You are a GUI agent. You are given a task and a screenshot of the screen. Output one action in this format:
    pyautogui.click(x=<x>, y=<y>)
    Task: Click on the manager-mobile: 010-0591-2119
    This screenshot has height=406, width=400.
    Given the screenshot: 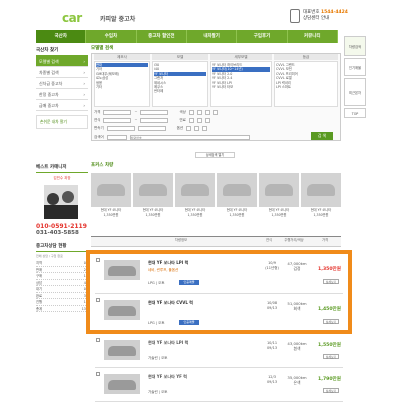 What is the action you would take?
    pyautogui.click(x=61, y=226)
    